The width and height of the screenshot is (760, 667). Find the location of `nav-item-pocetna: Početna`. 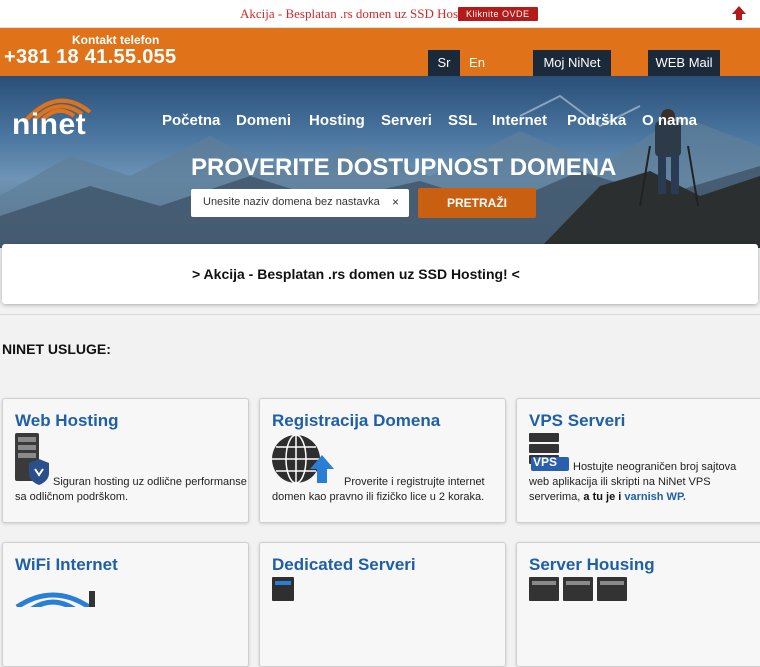

nav-item-pocetna: Početna is located at coordinates (191, 120).